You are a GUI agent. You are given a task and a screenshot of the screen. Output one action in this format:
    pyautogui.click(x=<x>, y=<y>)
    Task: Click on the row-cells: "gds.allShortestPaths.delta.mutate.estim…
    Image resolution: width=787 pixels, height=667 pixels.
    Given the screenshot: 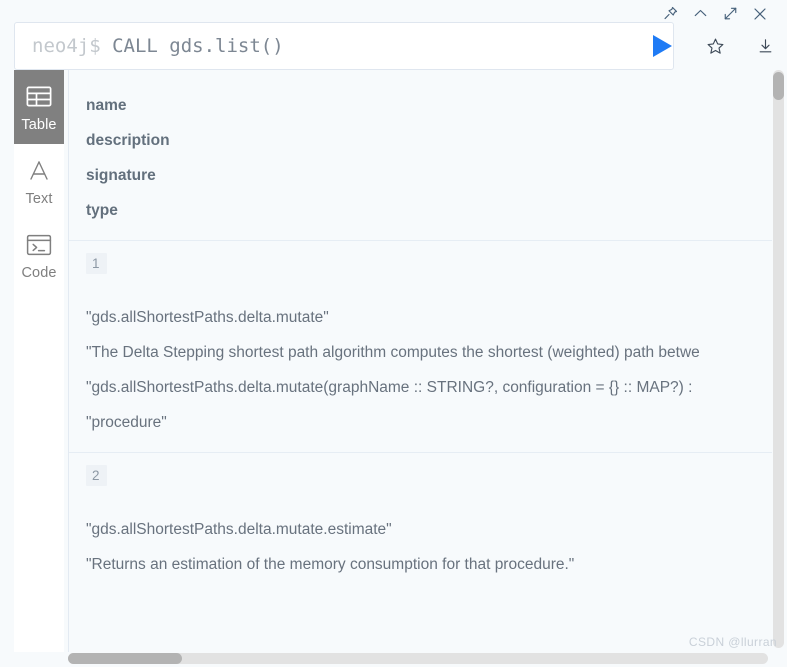 What is the action you would take?
    pyautogui.click(x=429, y=553)
    